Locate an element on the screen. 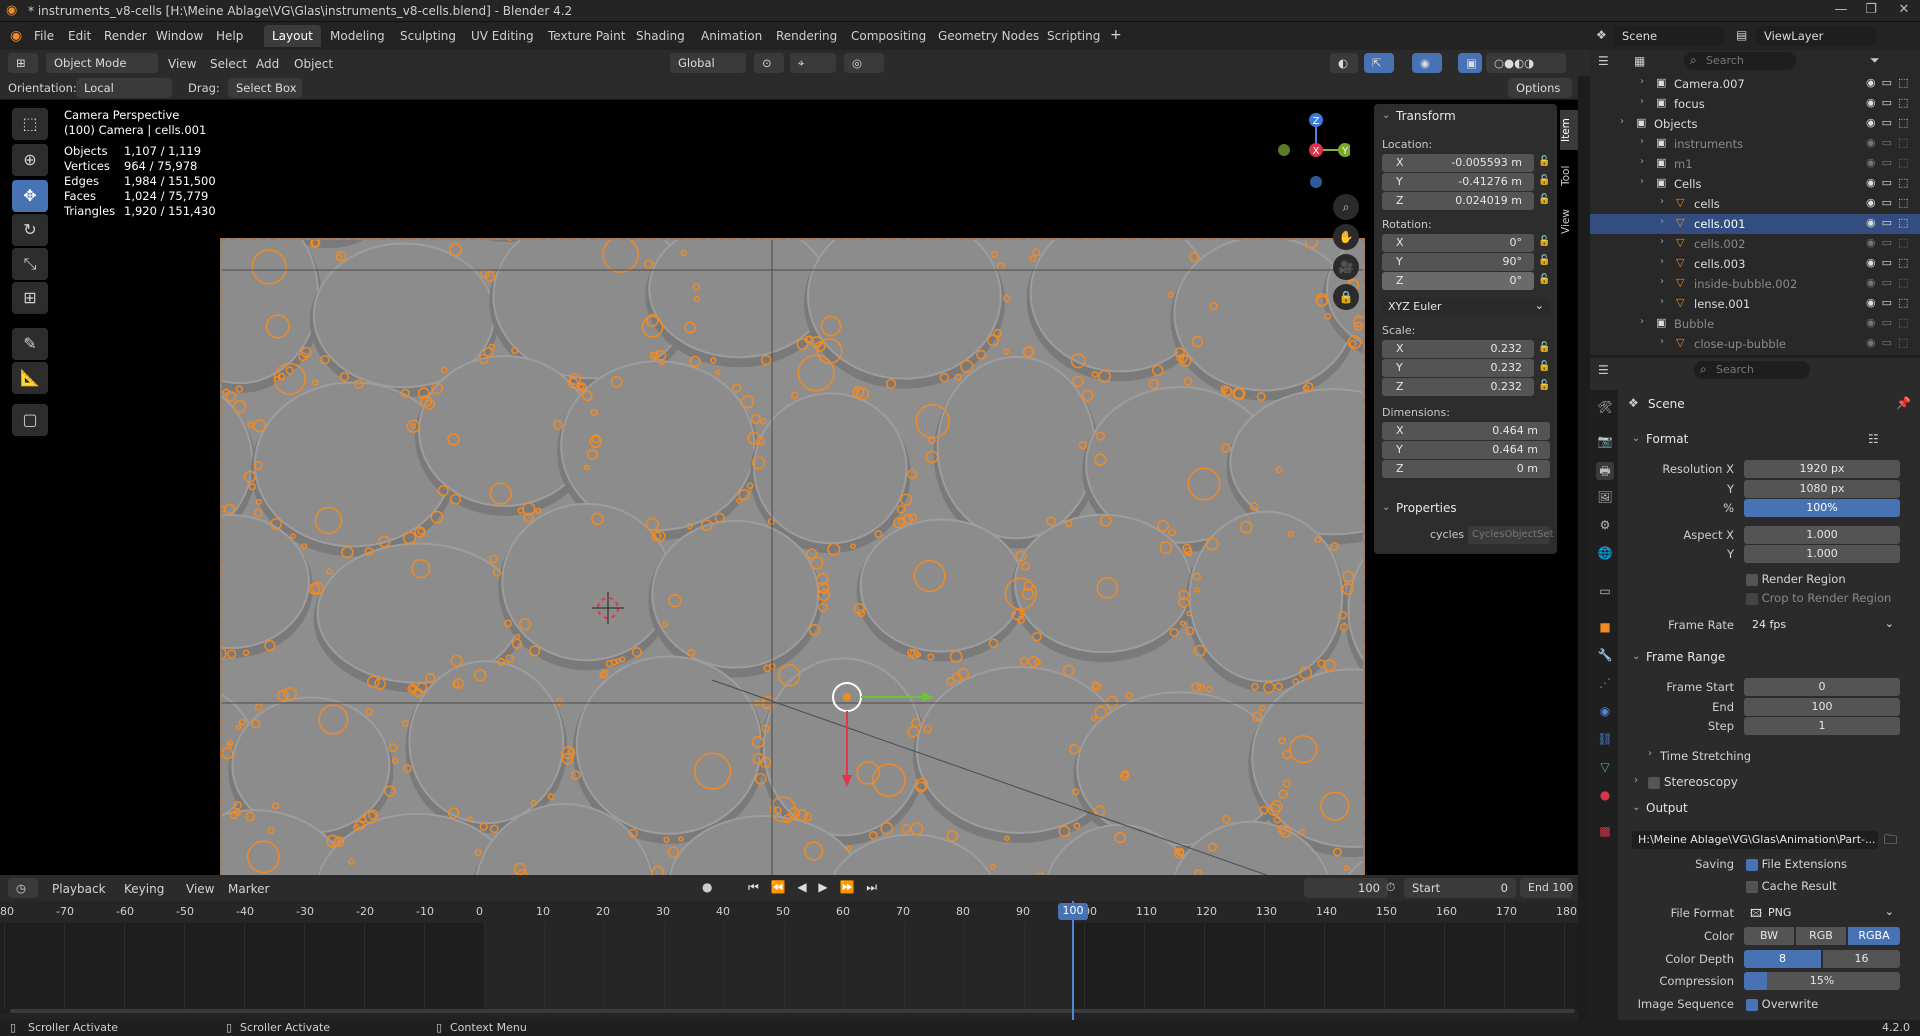 This screenshot has height=1036, width=1920. sidebar-tab-view: View is located at coordinates (1569, 222).